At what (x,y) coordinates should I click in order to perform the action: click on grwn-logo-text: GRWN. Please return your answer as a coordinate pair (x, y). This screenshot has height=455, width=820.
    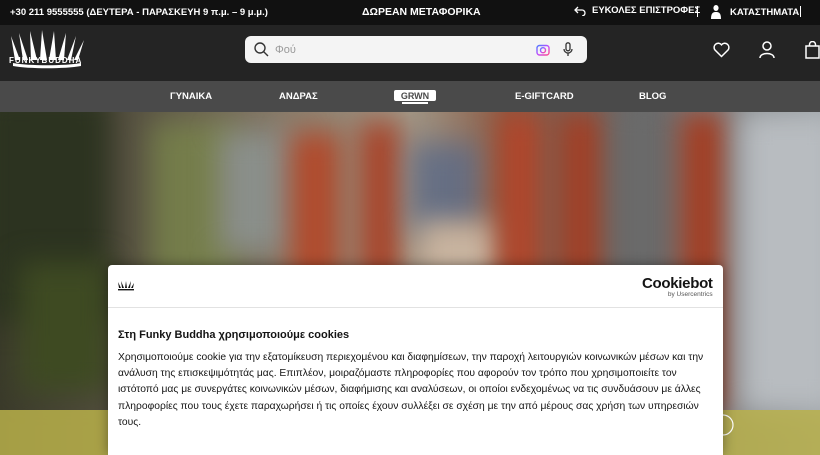
    Looking at the image, I should click on (415, 96).